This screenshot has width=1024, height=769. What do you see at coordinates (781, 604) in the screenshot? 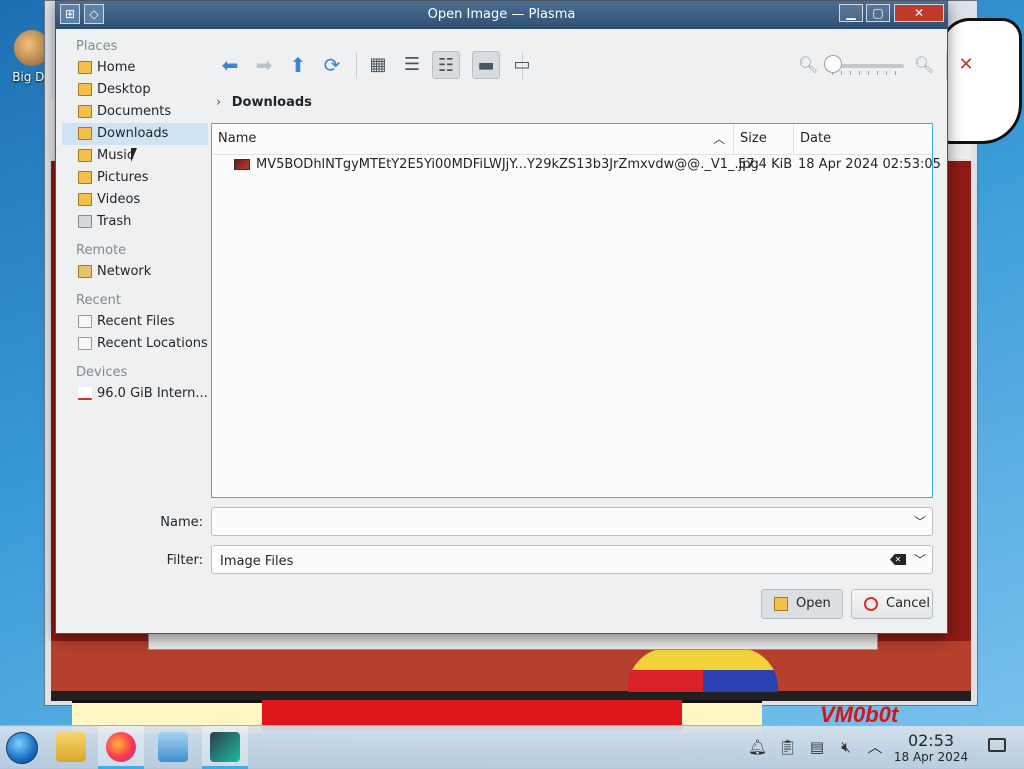
I see `folder-open-icon` at bounding box center [781, 604].